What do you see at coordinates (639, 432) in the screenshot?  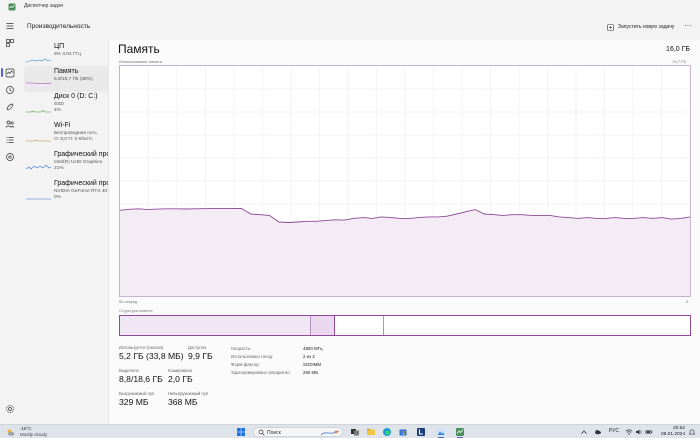 I see `volume-icon` at bounding box center [639, 432].